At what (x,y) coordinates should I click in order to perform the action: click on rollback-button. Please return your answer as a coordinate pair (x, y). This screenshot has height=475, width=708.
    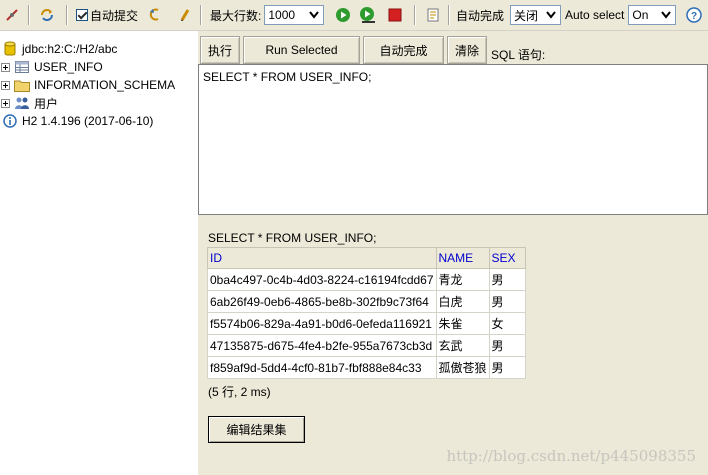
    Looking at the image, I should click on (155, 15).